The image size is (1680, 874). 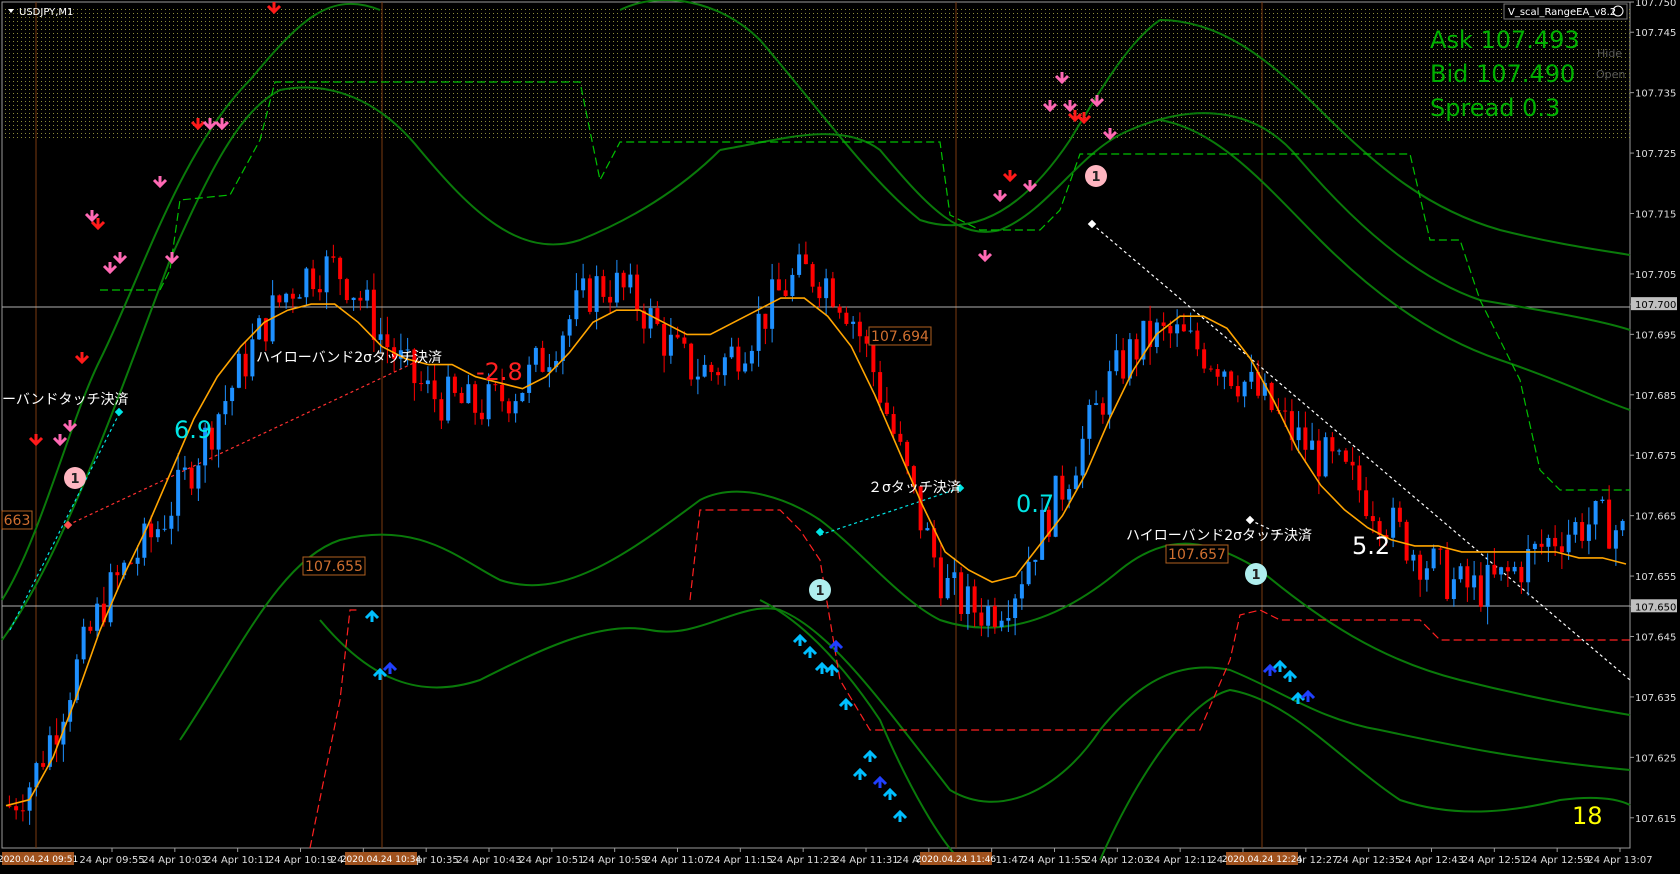 What do you see at coordinates (900, 337) in the screenshot?
I see `svg-text: 107.694` at bounding box center [900, 337].